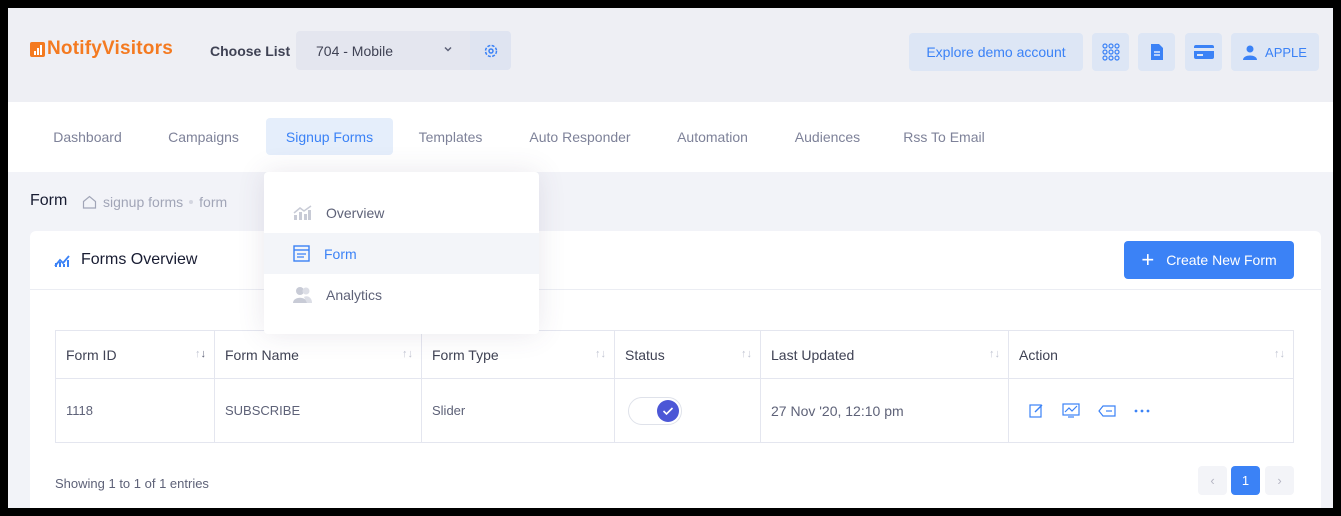  I want to click on billing-button, so click(1203, 52).